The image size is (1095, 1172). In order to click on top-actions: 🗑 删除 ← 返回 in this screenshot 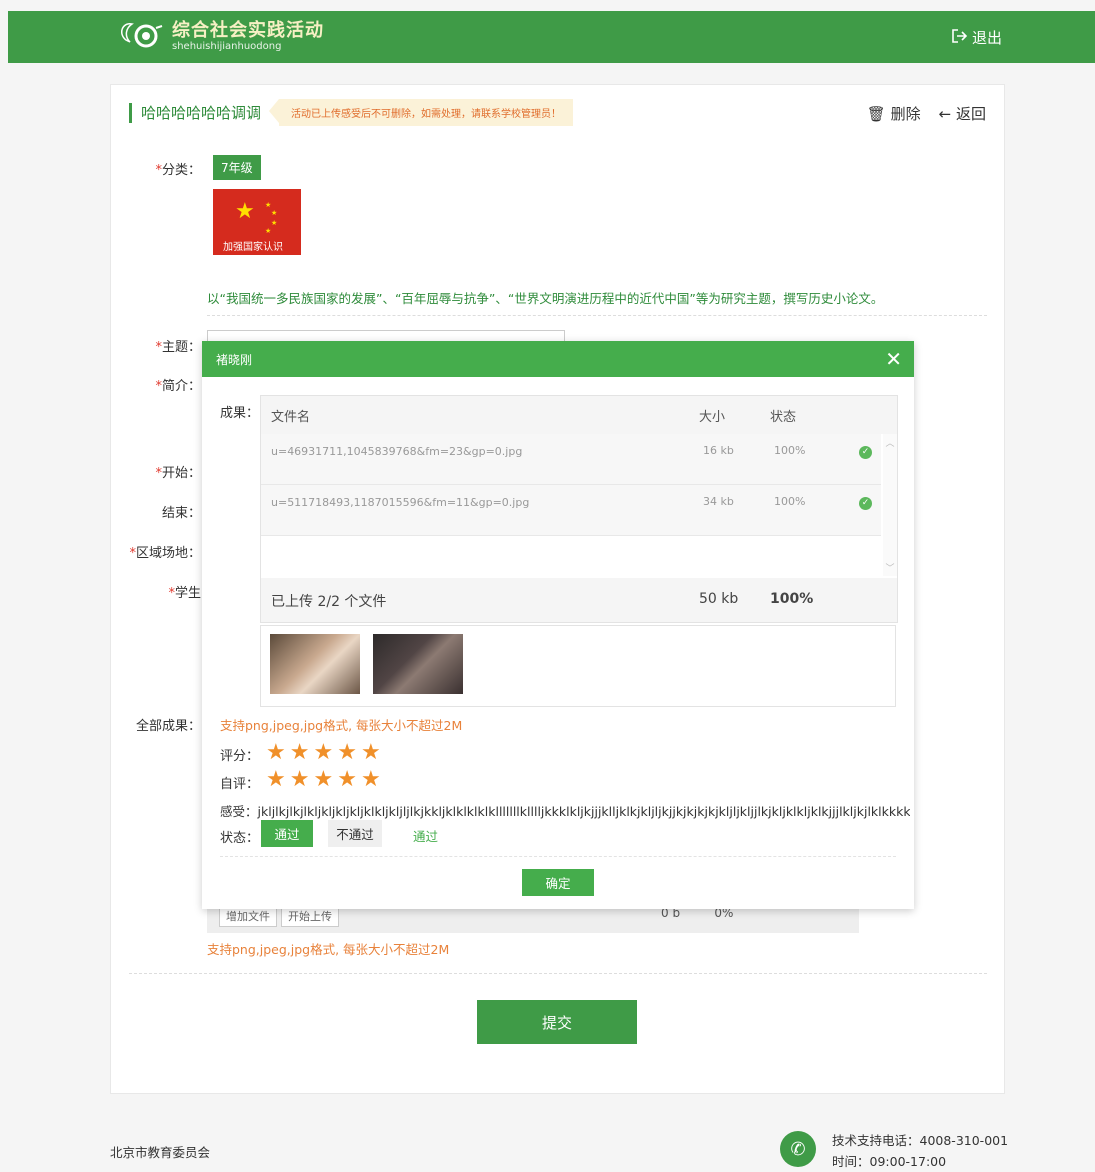, I will do `click(926, 113)`.